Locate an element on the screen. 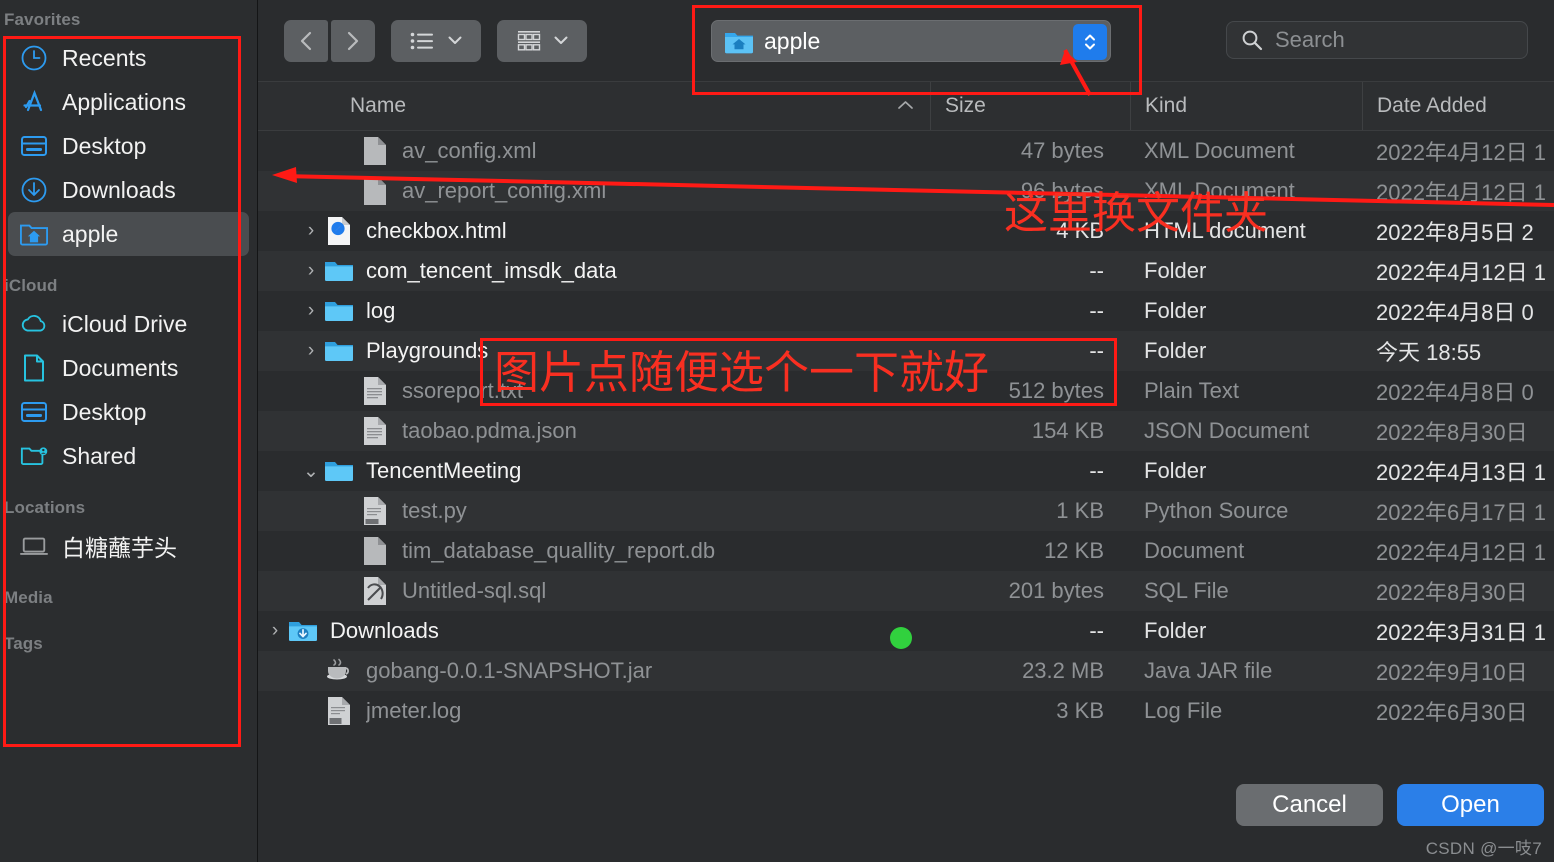 This screenshot has height=862, width=1554. cloud-icon is located at coordinates (34, 324).